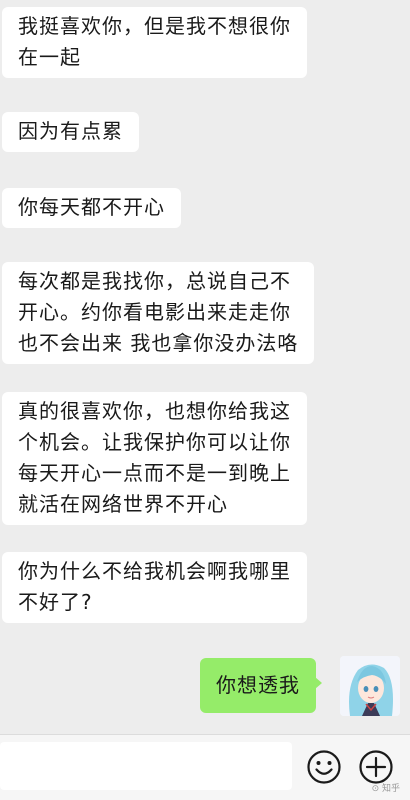  Describe the element at coordinates (154, 42) in the screenshot. I see `message-bubble-1: 我挺喜欢你，但是我不想很你 在一起` at that location.